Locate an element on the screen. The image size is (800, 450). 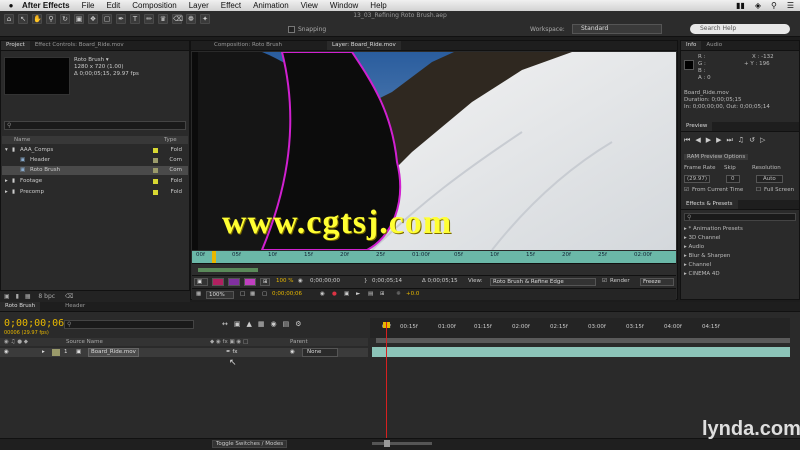
ram-preview-icon: ▷ is located at coordinates (765, 140).